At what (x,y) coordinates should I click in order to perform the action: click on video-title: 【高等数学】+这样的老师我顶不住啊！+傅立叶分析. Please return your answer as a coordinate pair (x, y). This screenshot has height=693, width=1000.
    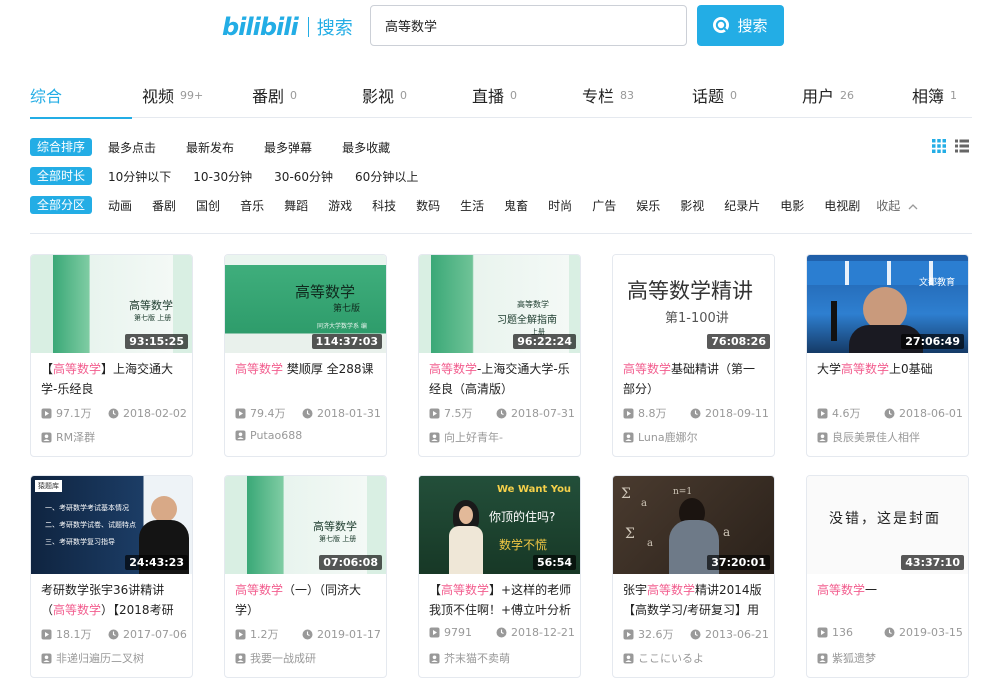
    Looking at the image, I should click on (500, 600).